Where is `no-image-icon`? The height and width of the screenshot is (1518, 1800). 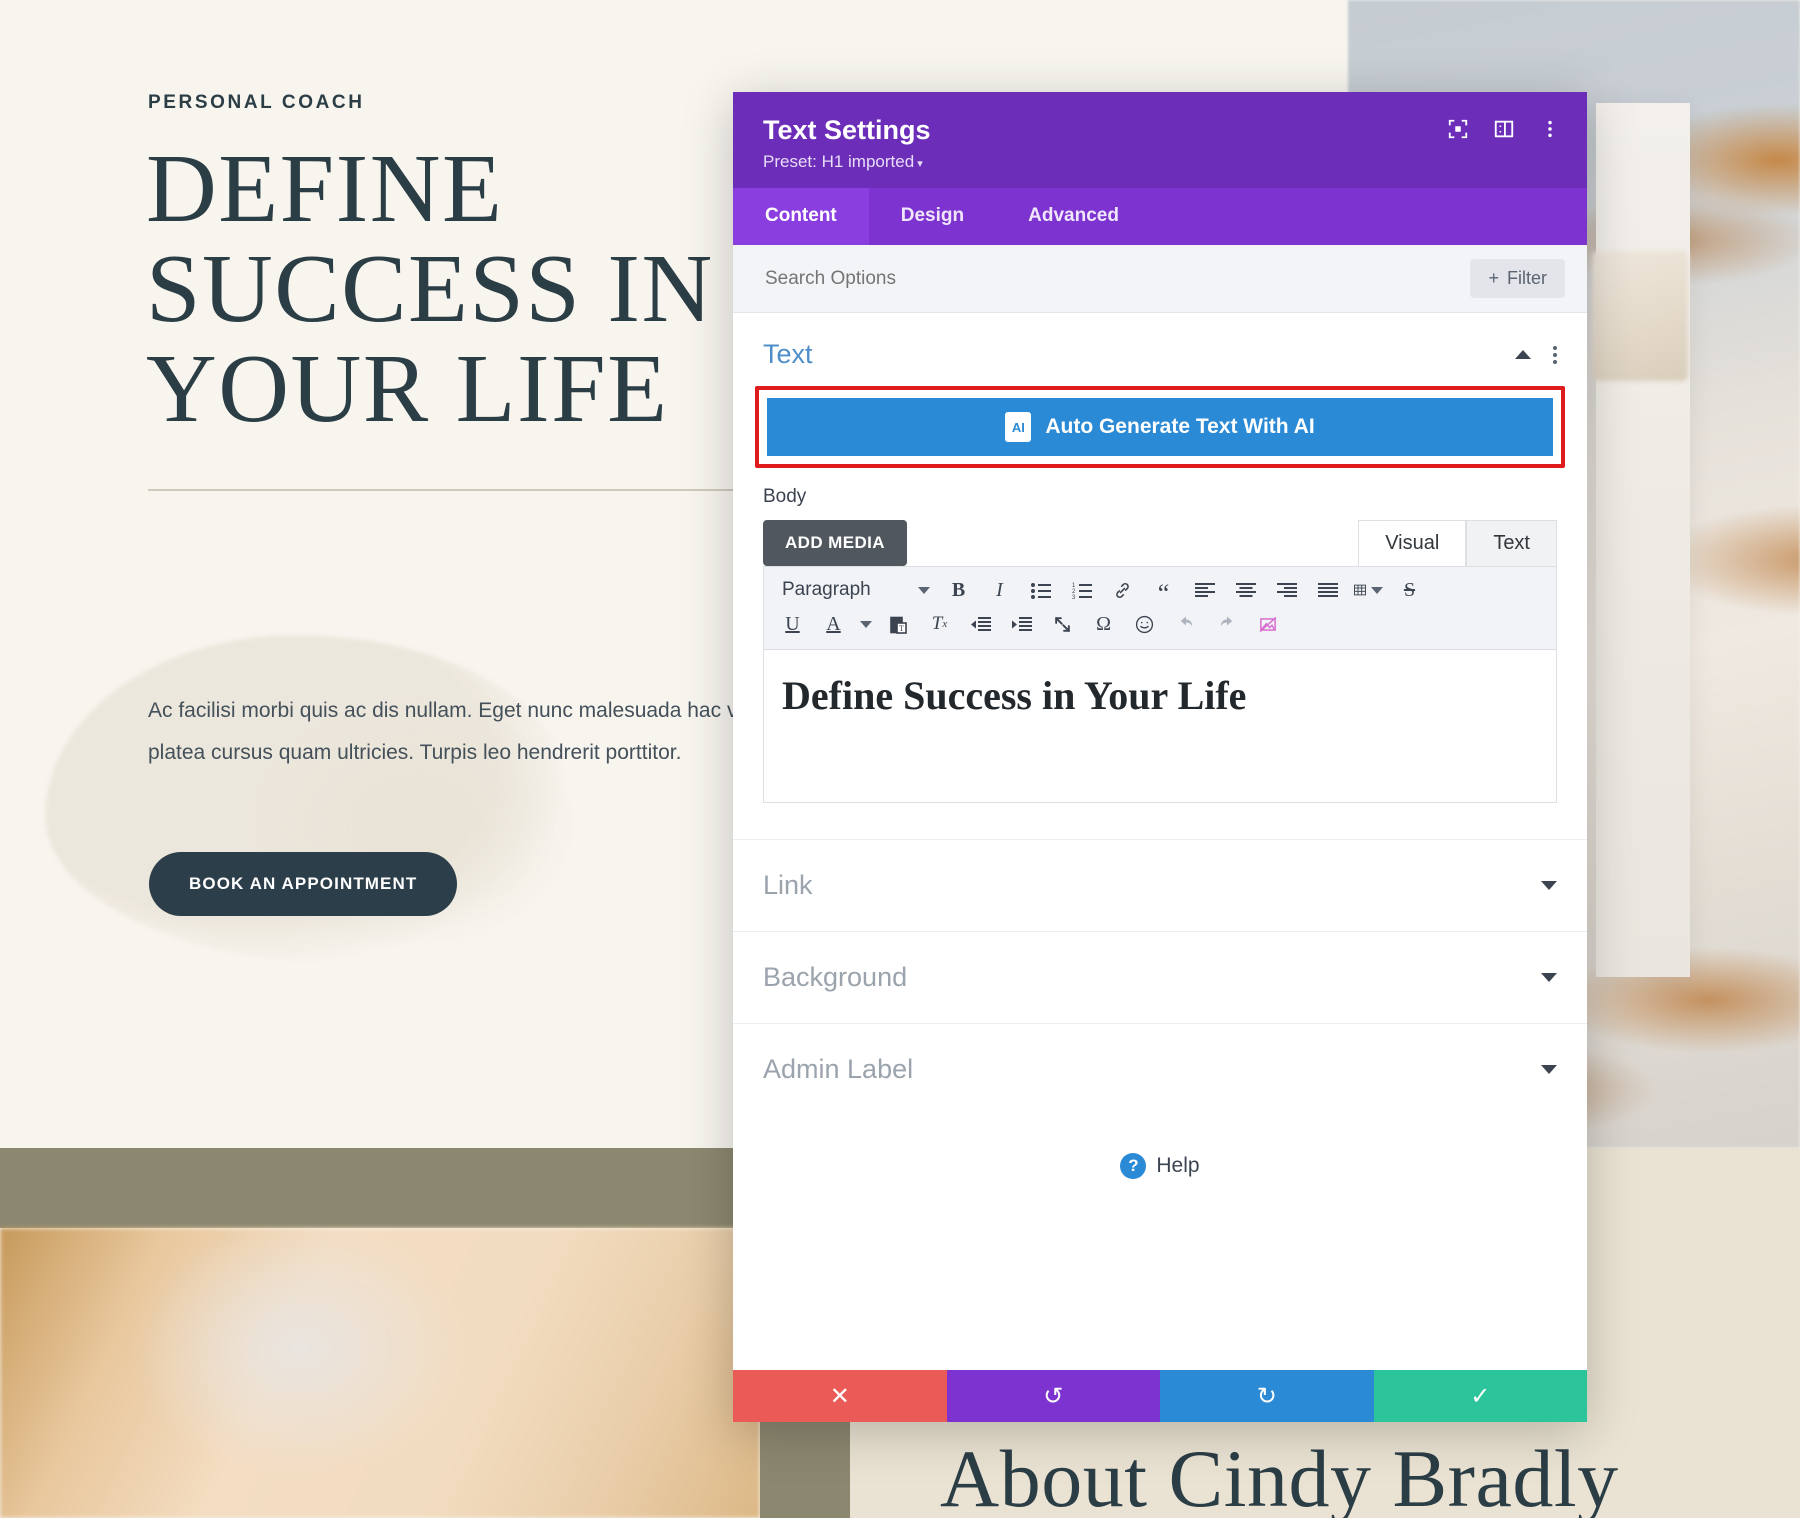
no-image-icon is located at coordinates (1267, 624).